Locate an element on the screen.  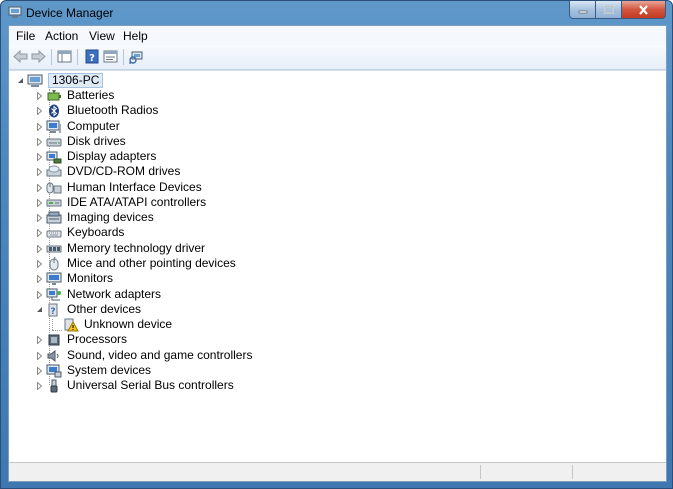
forward-arrow-icon is located at coordinates (38, 56).